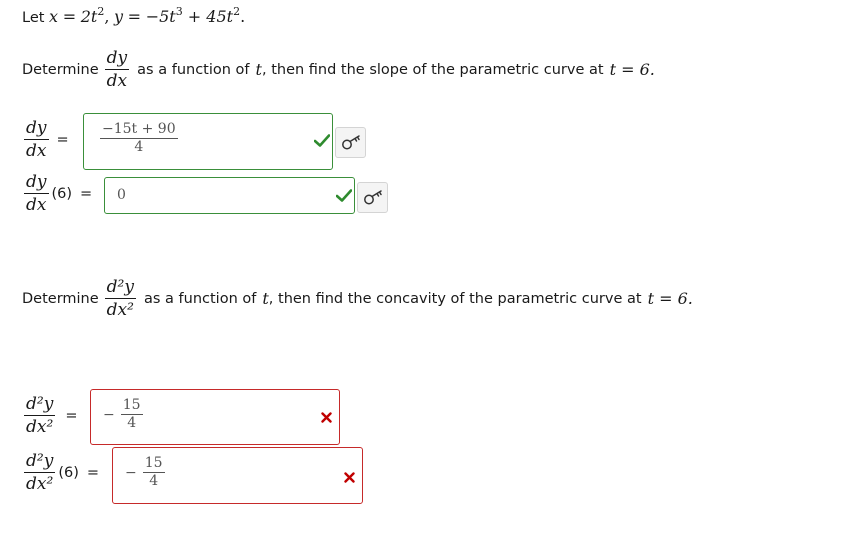  Describe the element at coordinates (40, 404) in the screenshot. I see `q2-row-1-lhs-num: d²y` at that location.